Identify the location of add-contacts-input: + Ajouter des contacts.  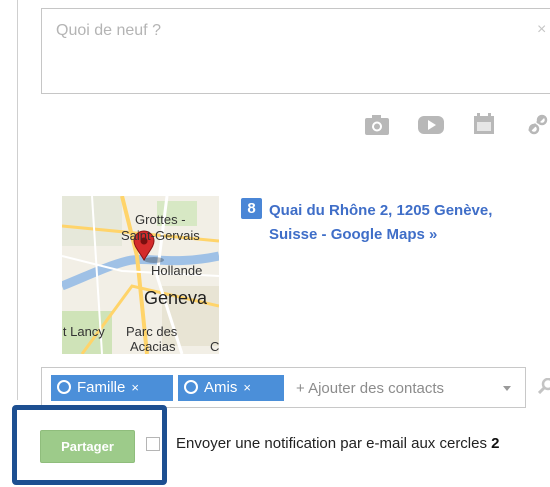
(370, 388).